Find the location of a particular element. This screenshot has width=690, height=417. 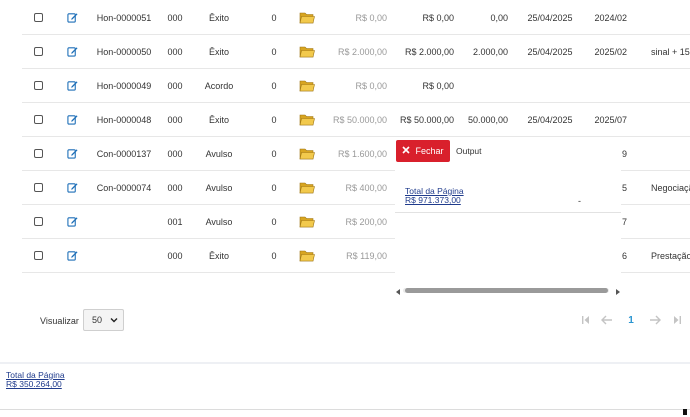

value-a-cell: R$ 400,00 is located at coordinates (354, 187).